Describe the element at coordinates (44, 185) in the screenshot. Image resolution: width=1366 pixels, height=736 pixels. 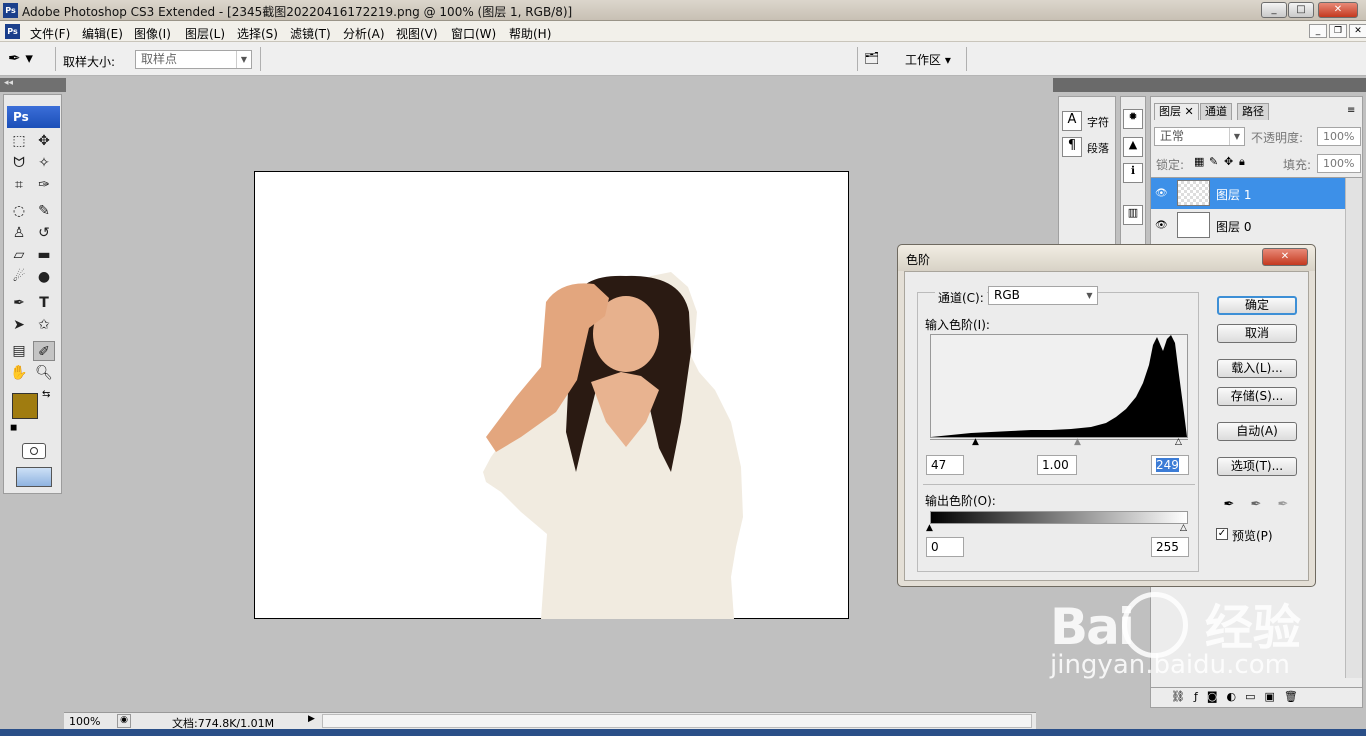
I see `slice-tool-icon: ✑` at that location.